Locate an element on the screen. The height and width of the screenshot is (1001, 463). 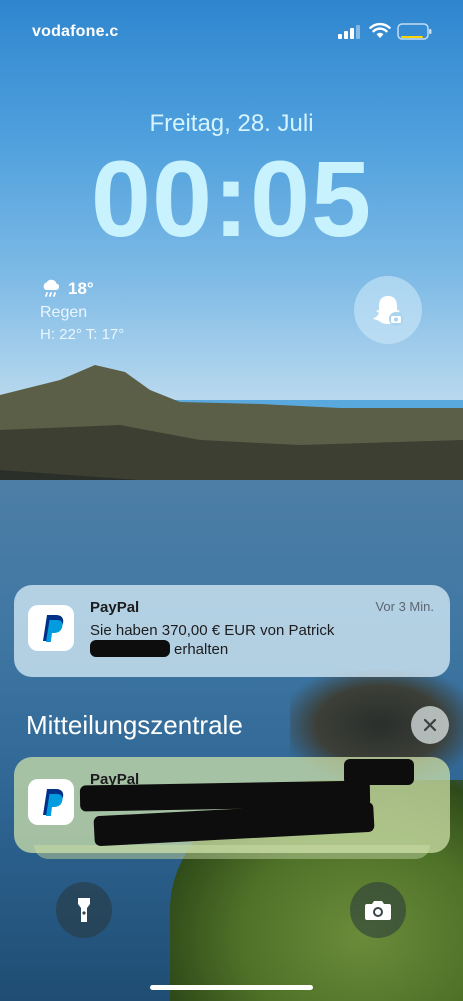
flashlight-button is located at coordinates (84, 910).